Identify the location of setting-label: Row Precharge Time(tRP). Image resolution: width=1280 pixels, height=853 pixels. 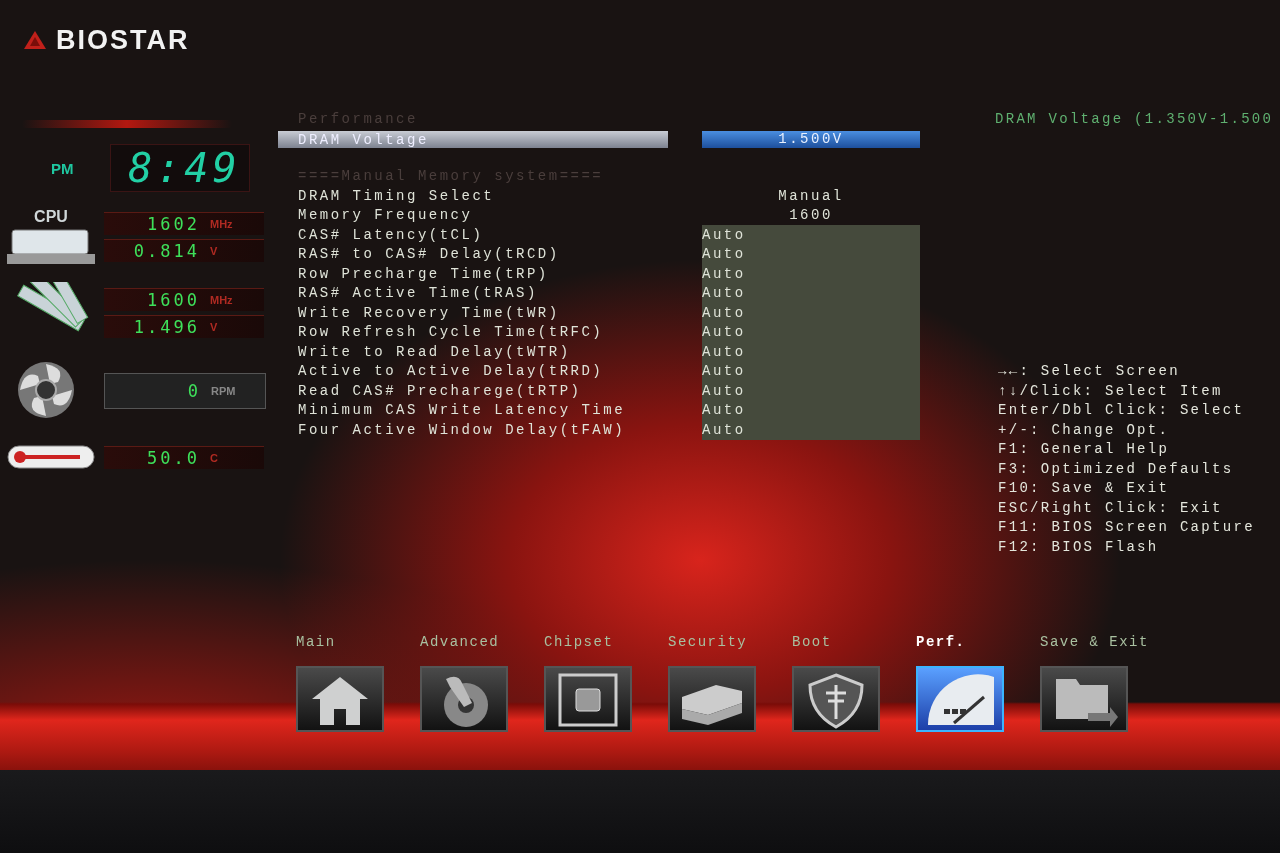
(491, 273).